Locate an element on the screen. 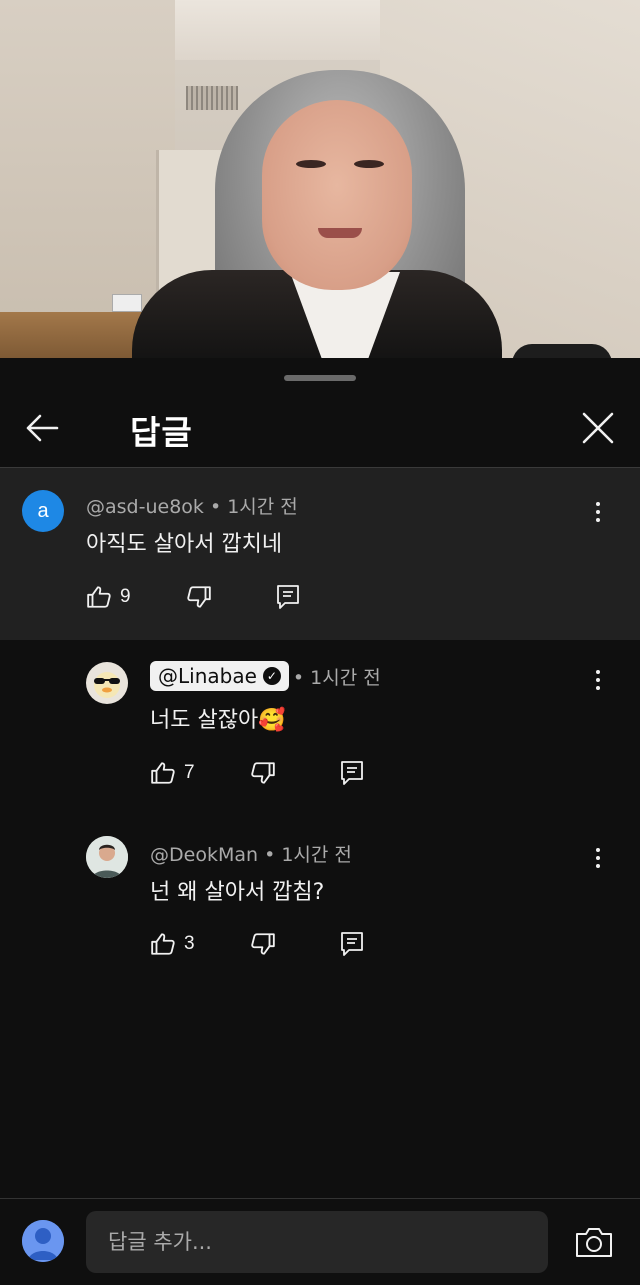  comment-meta: @Linabae ✓ • 1시간 전 is located at coordinates (265, 676).